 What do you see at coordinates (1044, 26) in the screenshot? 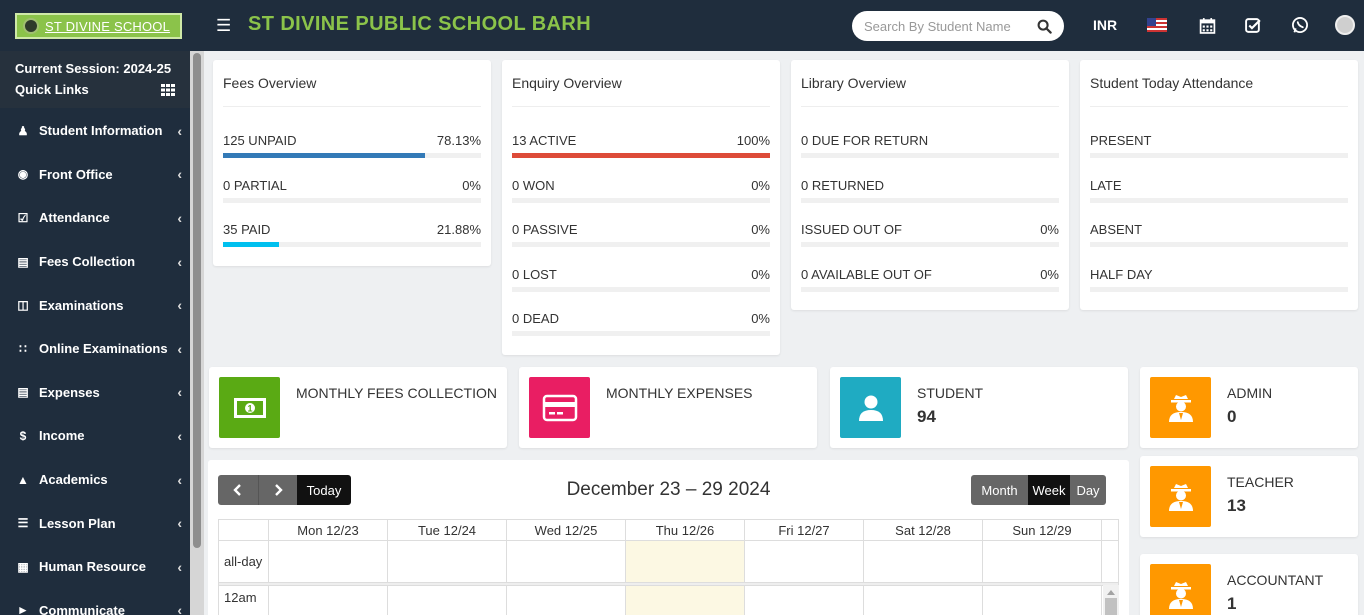
I see `search-icon` at bounding box center [1044, 26].